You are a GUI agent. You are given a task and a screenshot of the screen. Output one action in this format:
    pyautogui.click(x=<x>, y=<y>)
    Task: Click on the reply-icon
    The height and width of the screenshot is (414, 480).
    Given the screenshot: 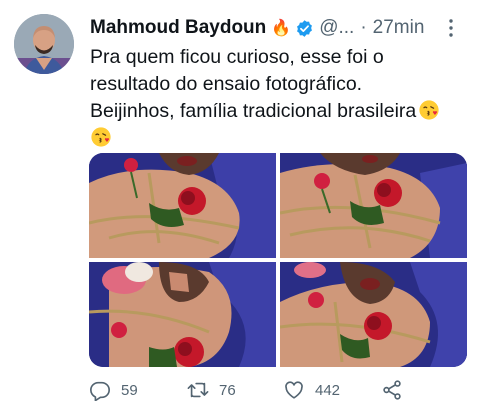 What is the action you would take?
    pyautogui.click(x=100, y=390)
    